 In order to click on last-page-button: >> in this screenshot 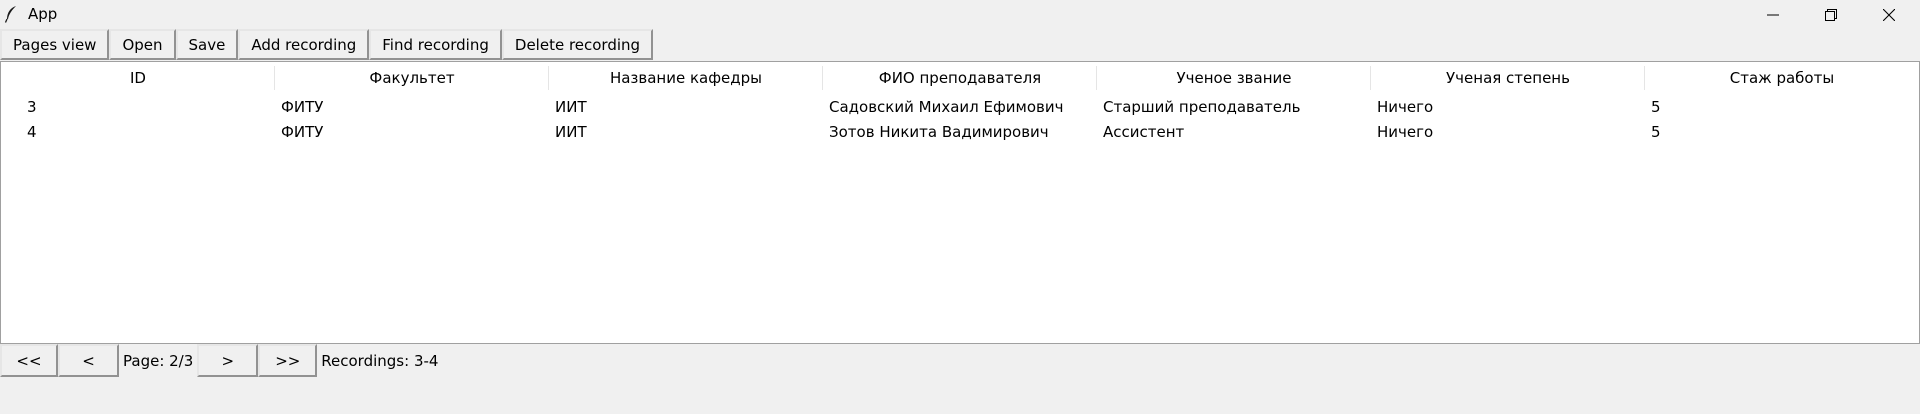, I will do `click(288, 360)`.